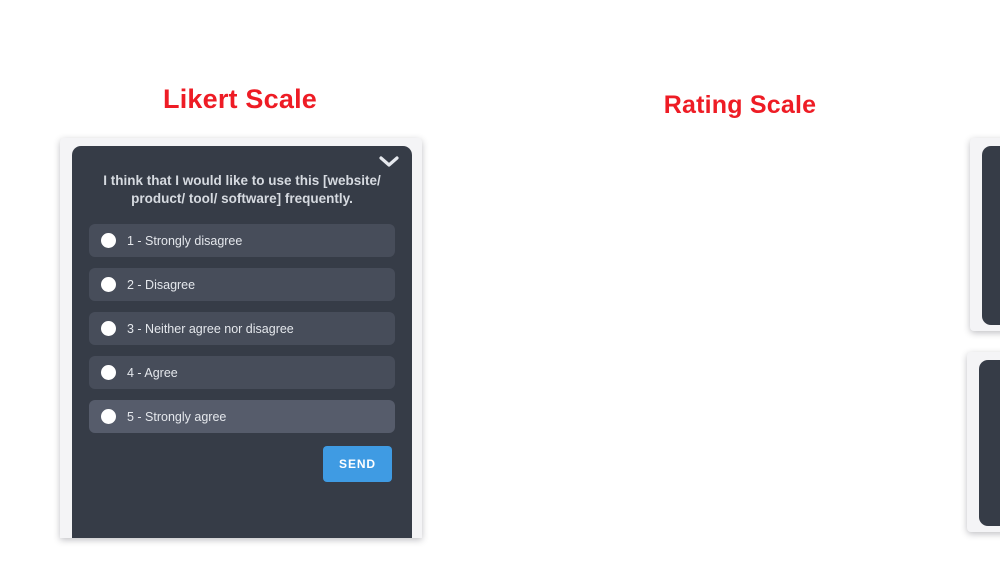 This screenshot has width=1000, height=582. Describe the element at coordinates (740, 104) in the screenshot. I see `rating-section-title: Rating Scale` at that location.